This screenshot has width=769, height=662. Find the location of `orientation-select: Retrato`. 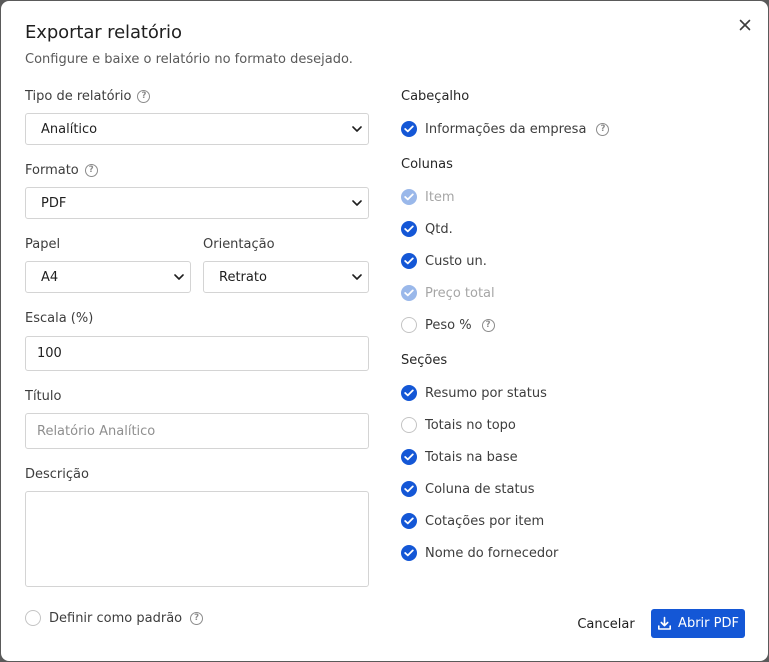

orientation-select: Retrato is located at coordinates (286, 277).